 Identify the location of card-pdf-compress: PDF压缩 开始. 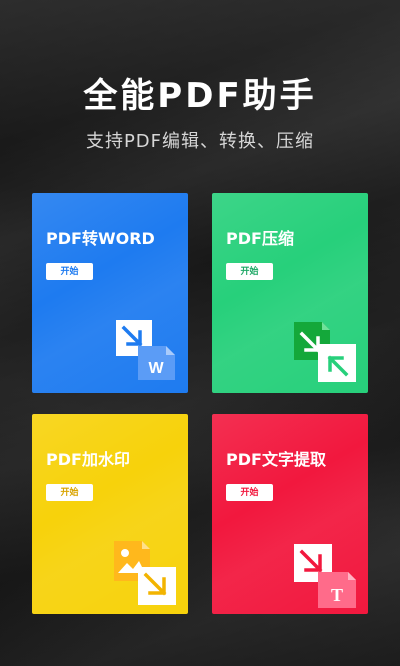
(290, 293).